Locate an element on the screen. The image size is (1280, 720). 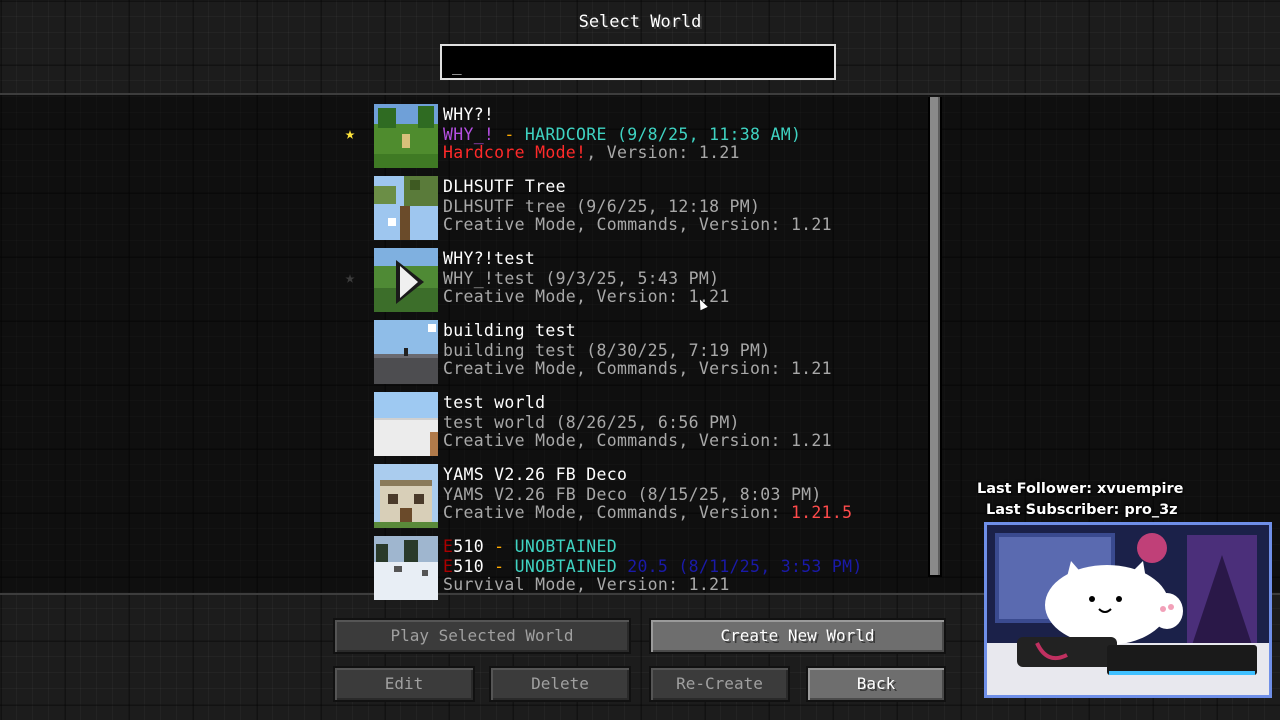
world-details: test world (8/26/25, 6:56 PM) is located at coordinates (683, 423).